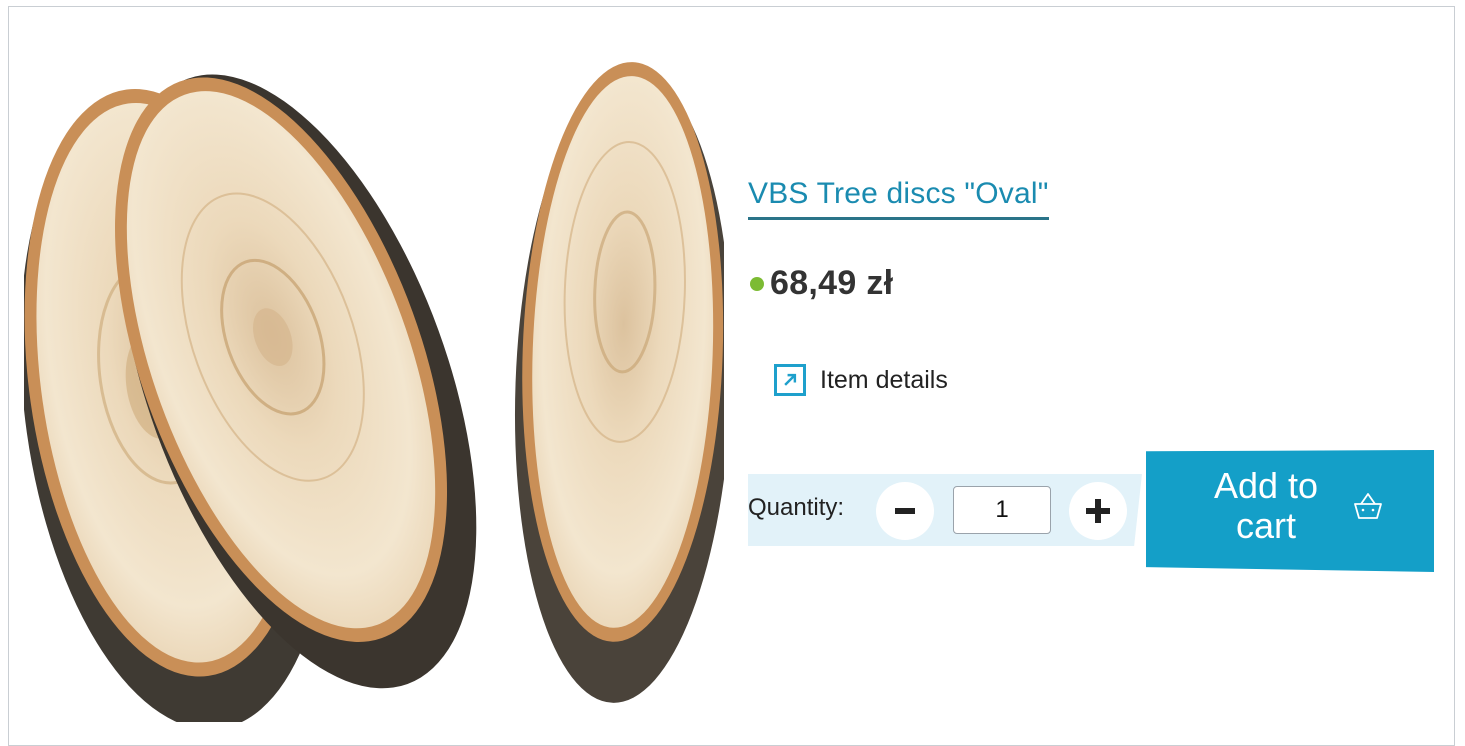 This screenshot has height=746, width=1465. I want to click on product-price: 68,49 zł, so click(832, 283).